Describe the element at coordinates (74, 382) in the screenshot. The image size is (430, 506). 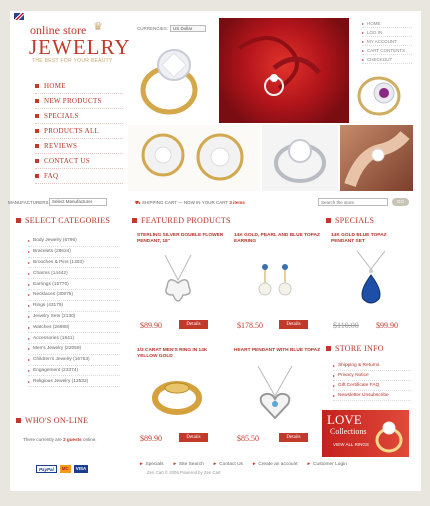
I see `category-item: ▸ Religious Jewelry (13532)` at that location.